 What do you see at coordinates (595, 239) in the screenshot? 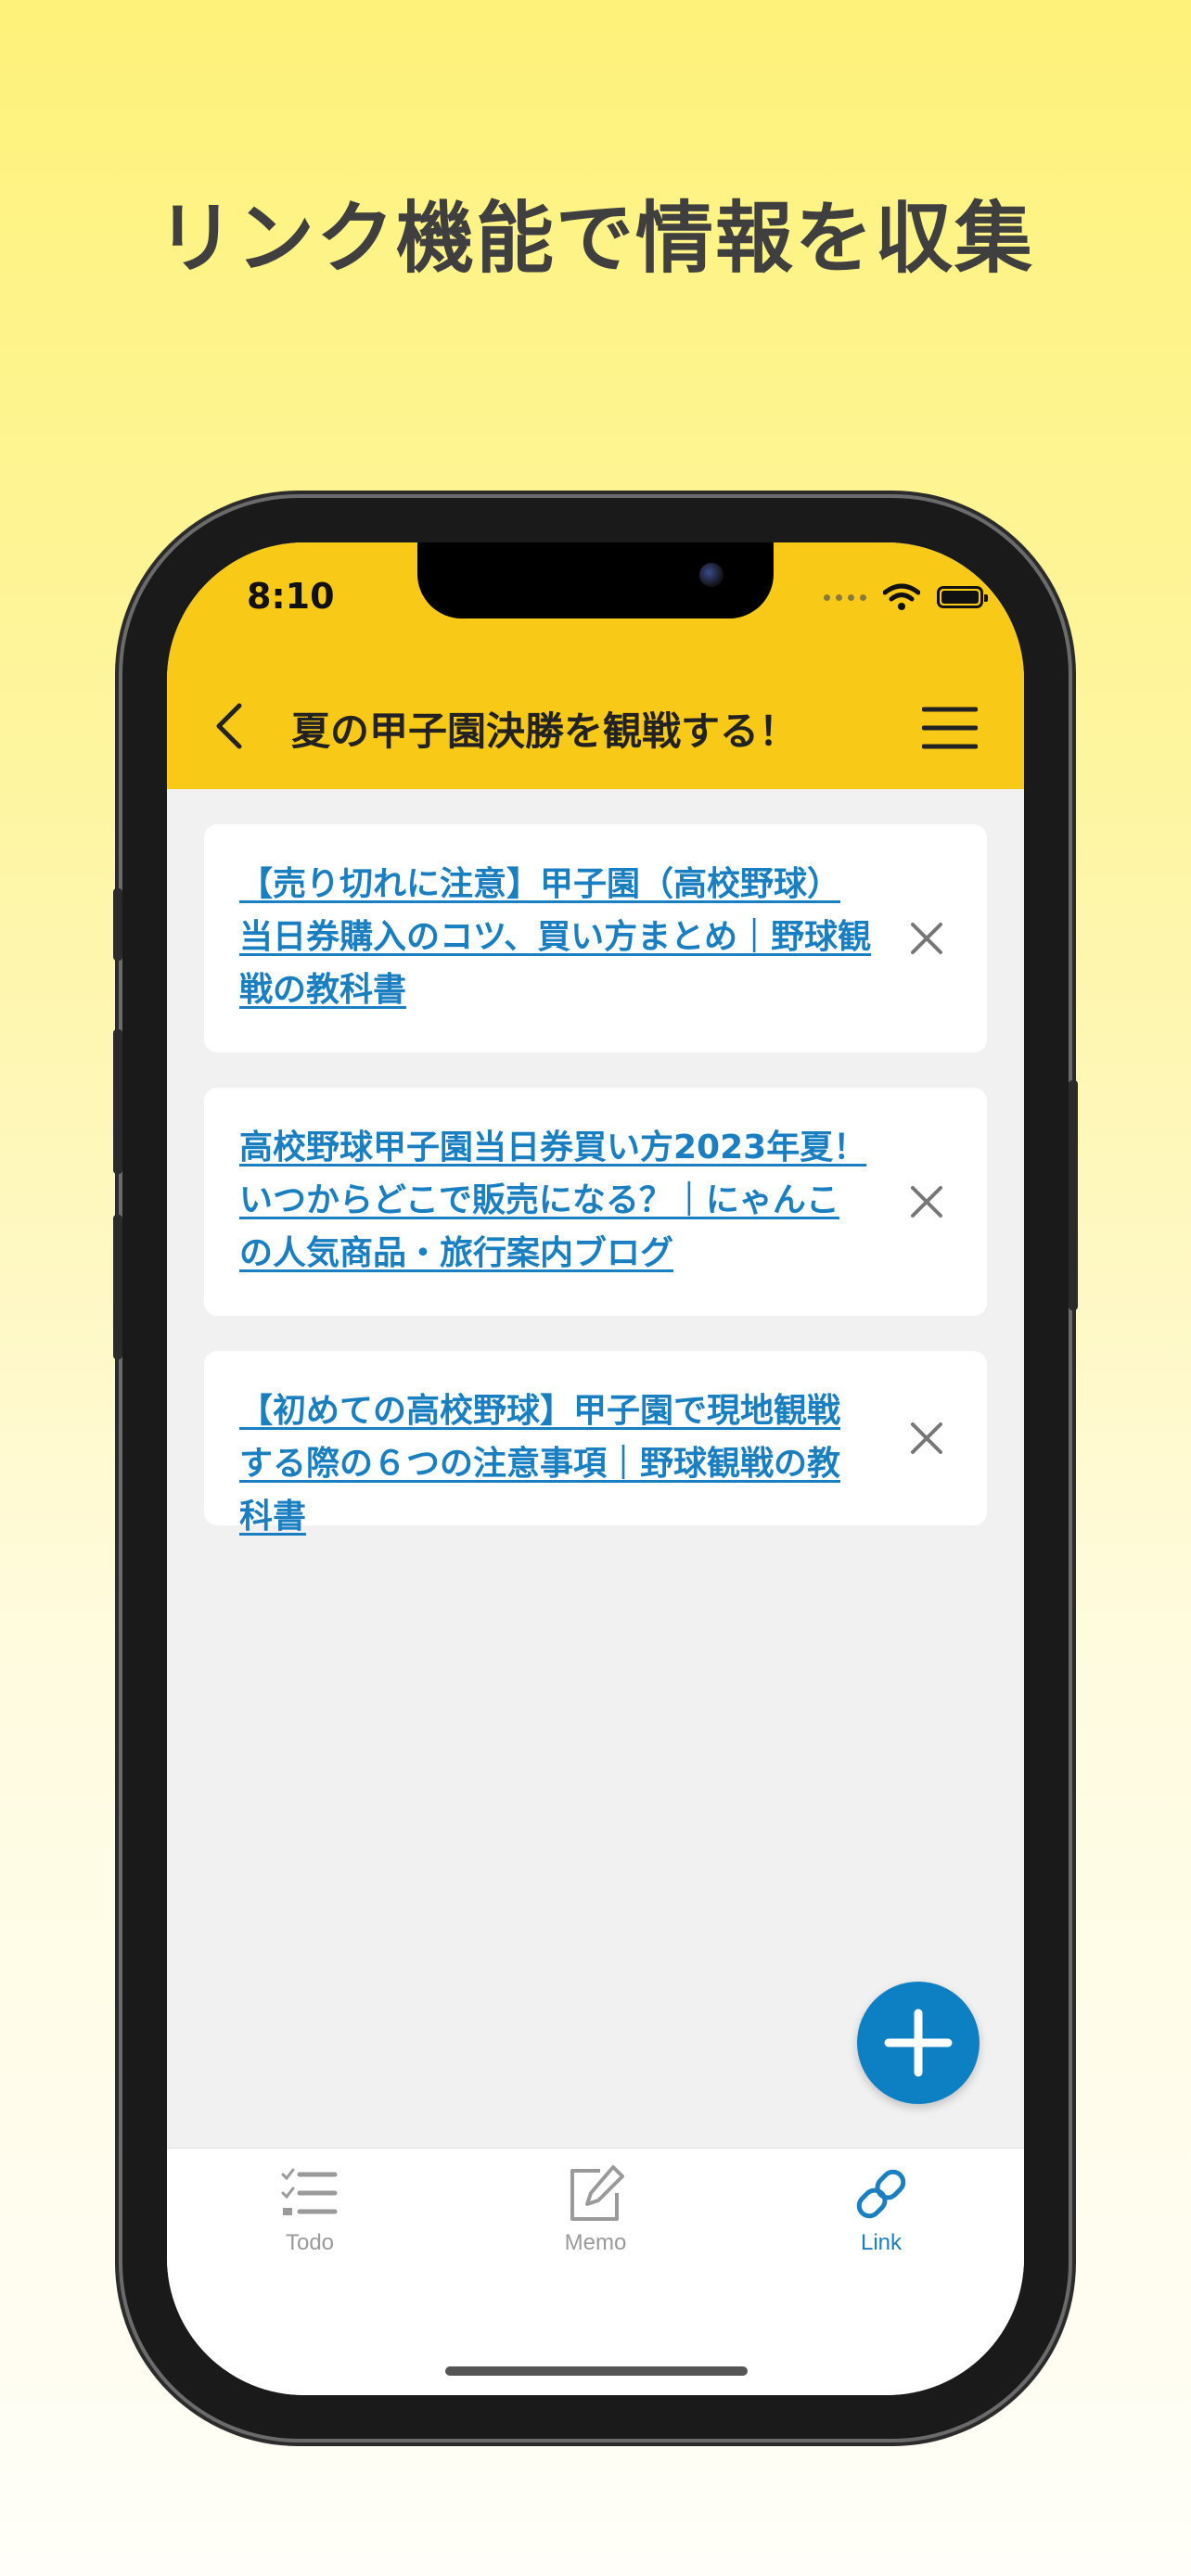
I see `promo-headline: リンク機能で情報を収集` at bounding box center [595, 239].